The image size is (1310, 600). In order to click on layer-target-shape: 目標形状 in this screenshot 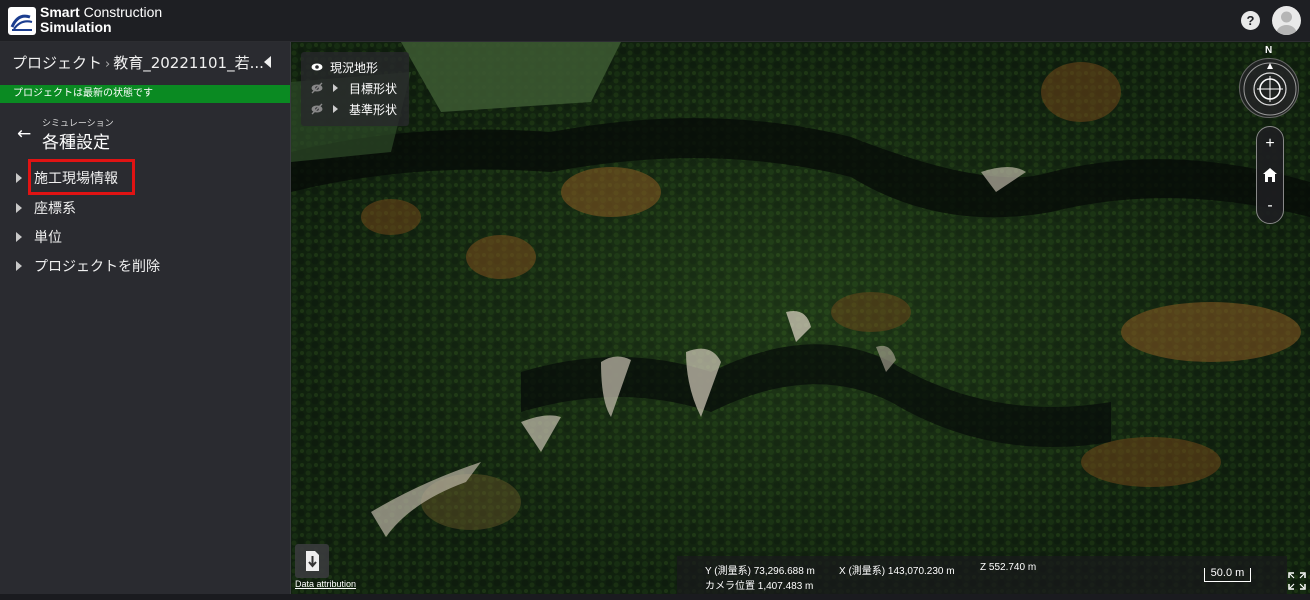, I will do `click(355, 88)`.